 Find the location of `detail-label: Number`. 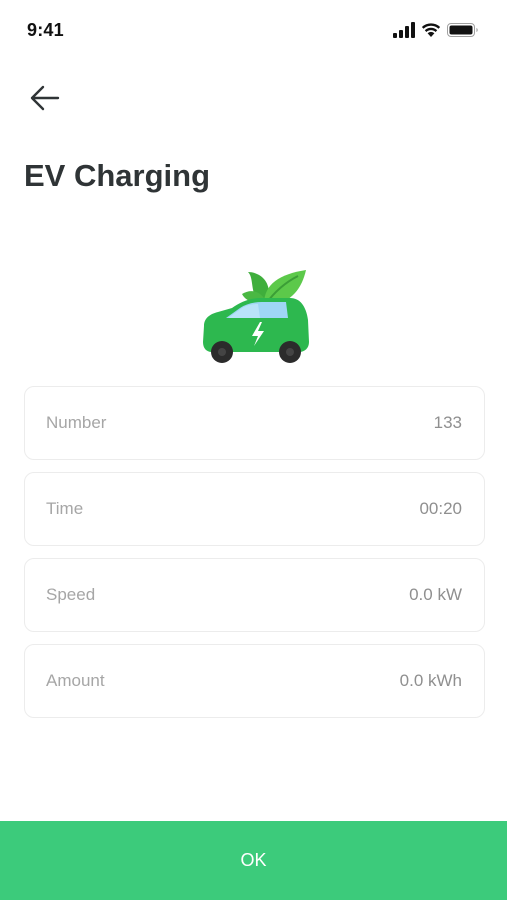

detail-label: Number is located at coordinates (76, 422).